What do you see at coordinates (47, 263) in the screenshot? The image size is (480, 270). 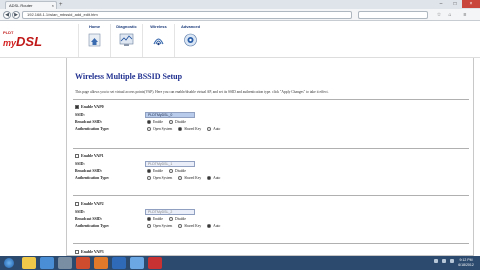 I see `ie-taskbar-icon` at bounding box center [47, 263].